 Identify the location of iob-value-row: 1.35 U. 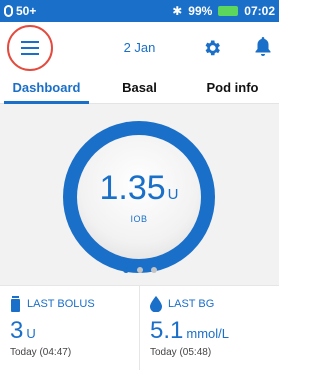
(138, 191).